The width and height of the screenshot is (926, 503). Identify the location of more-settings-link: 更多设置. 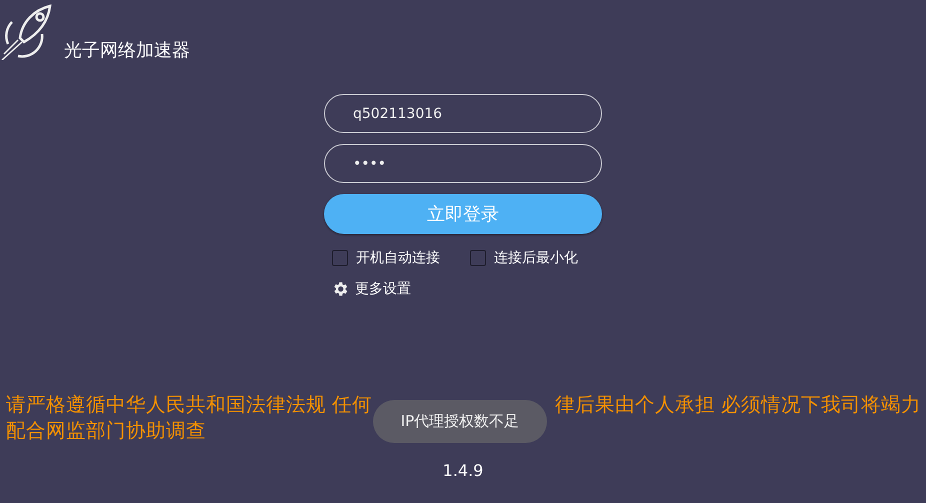
(383, 289).